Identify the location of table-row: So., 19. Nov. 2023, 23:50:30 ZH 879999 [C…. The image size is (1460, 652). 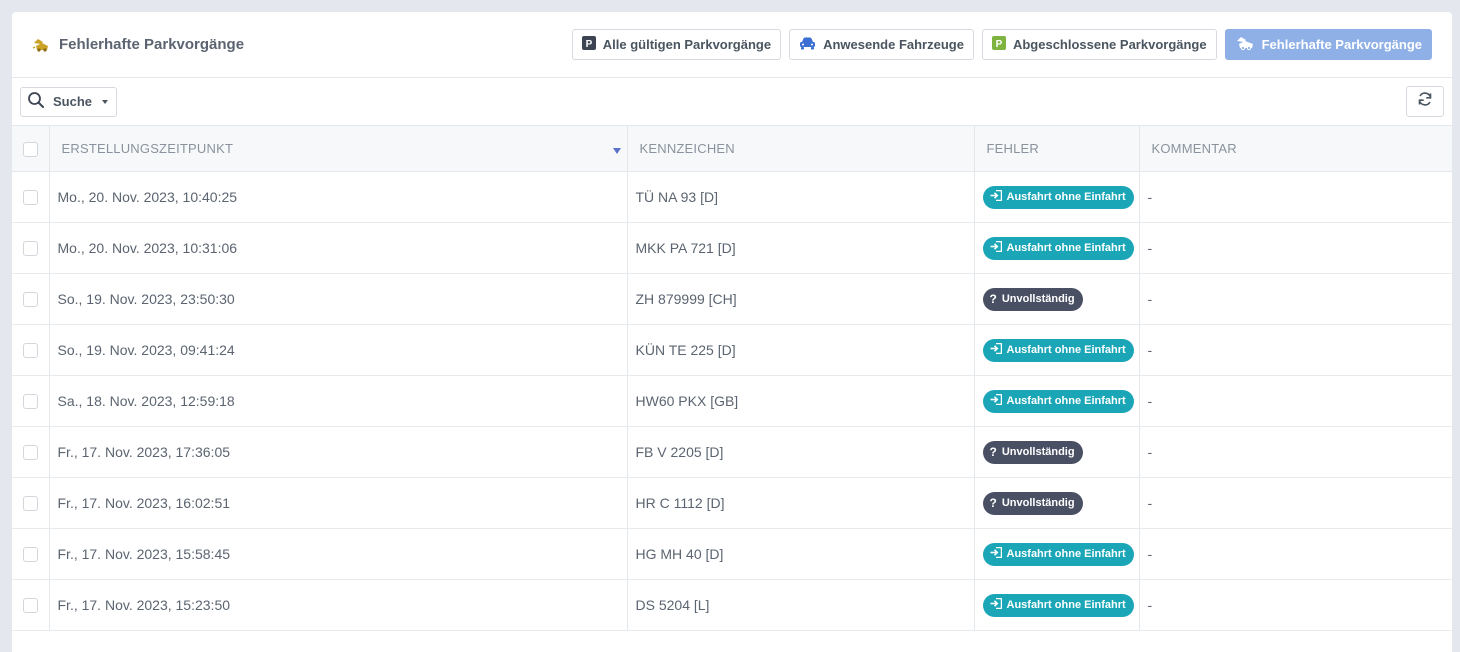
(732, 299).